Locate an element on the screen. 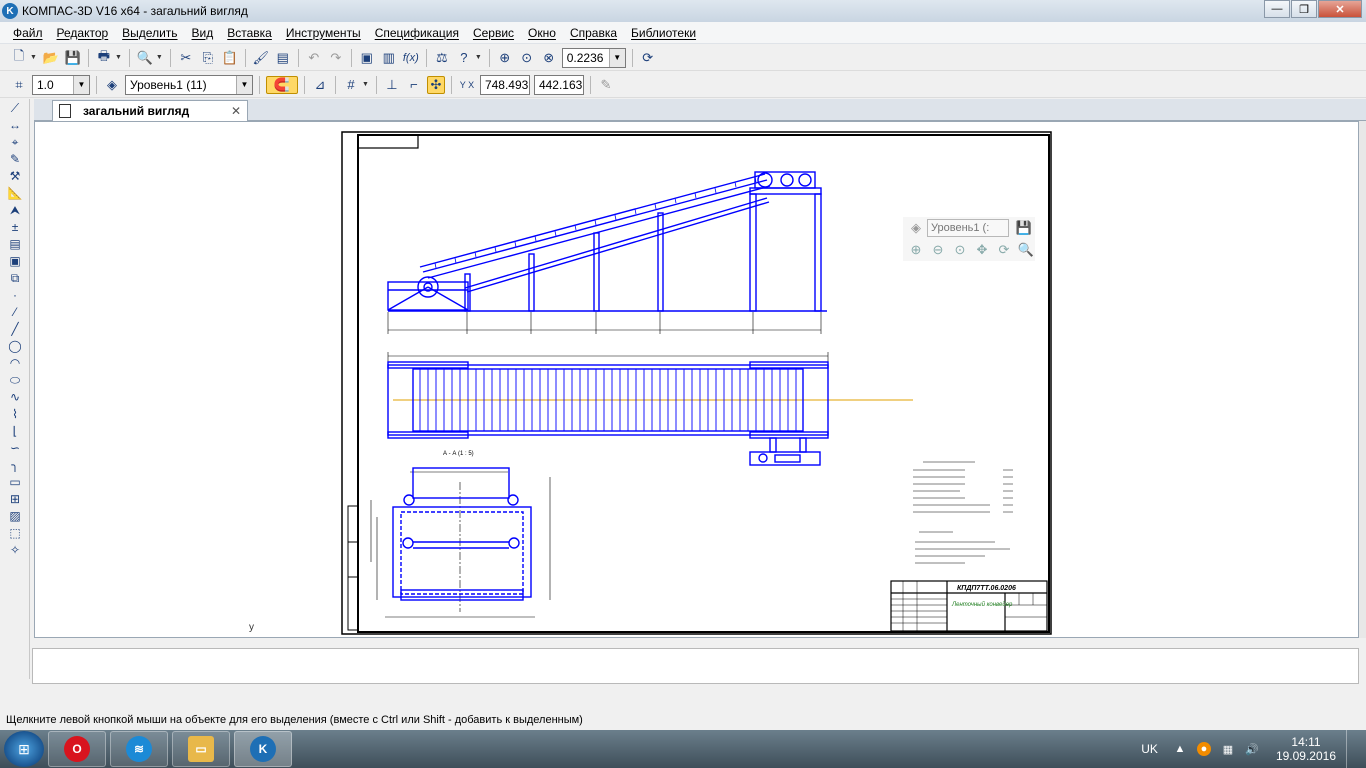 Image resolution: width=1366 pixels, height=768 pixels. ellipse-icon: ⬭ is located at coordinates (15, 380).